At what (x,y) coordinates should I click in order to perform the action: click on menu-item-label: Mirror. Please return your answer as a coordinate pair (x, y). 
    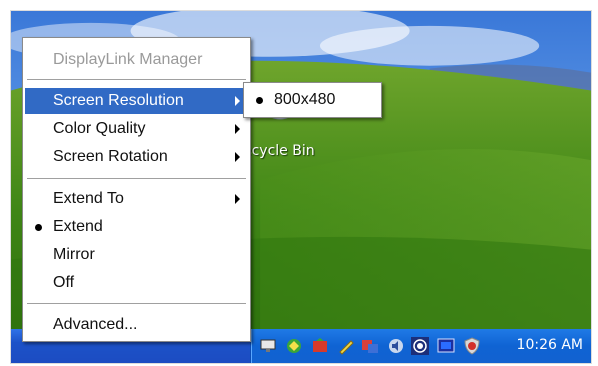
    Looking at the image, I should click on (74, 254).